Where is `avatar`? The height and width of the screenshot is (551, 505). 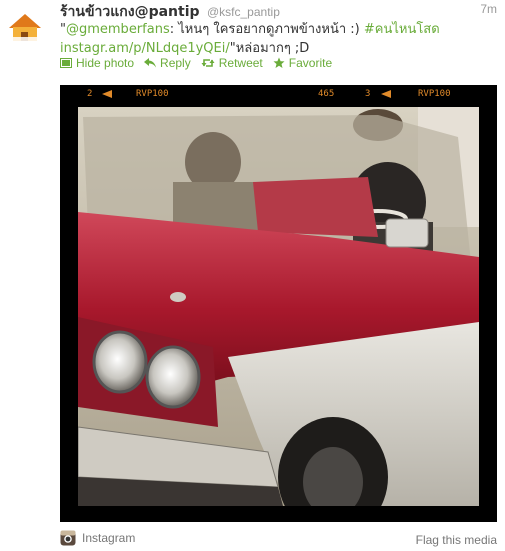 avatar is located at coordinates (25, 30).